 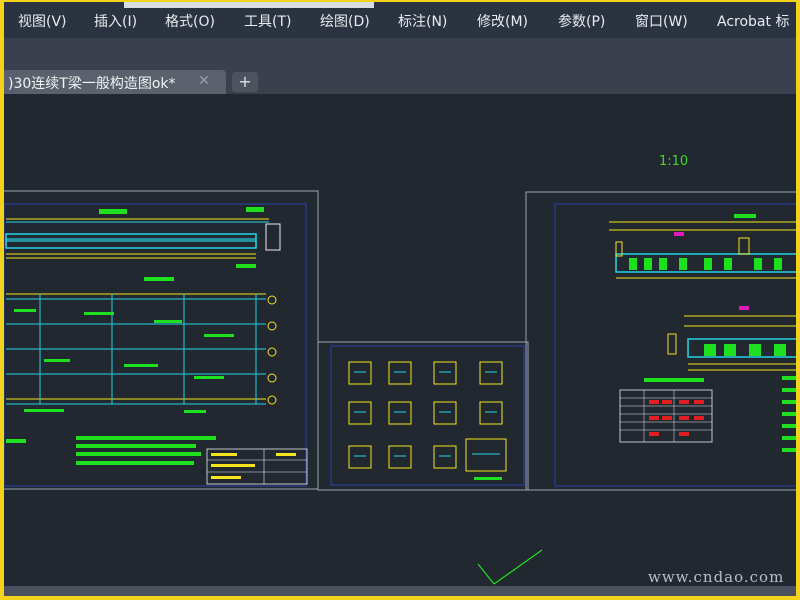 I want to click on ucs-icon, so click(x=510, y=567).